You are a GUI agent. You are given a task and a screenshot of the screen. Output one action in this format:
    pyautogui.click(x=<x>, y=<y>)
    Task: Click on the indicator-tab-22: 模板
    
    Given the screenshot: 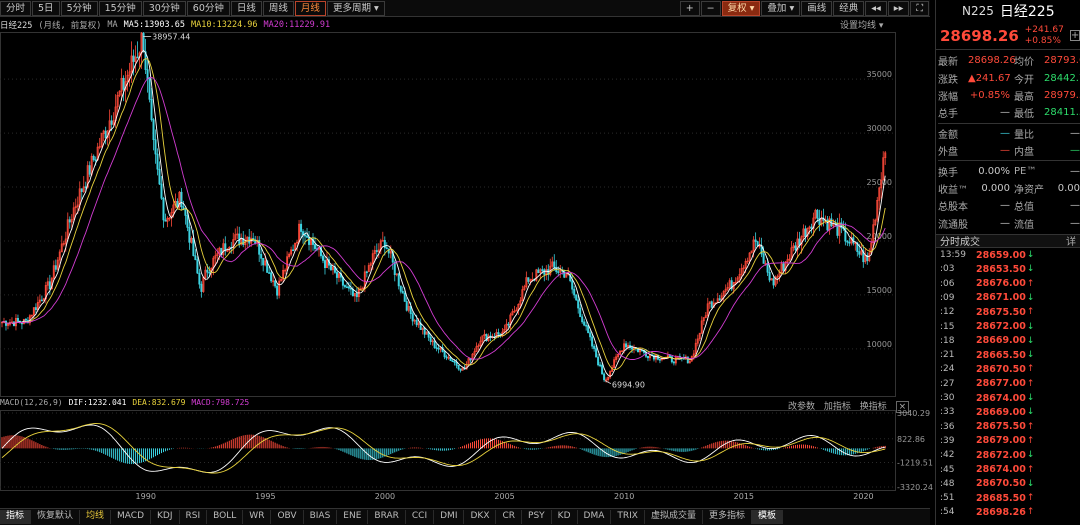 What is the action you would take?
    pyautogui.click(x=767, y=517)
    